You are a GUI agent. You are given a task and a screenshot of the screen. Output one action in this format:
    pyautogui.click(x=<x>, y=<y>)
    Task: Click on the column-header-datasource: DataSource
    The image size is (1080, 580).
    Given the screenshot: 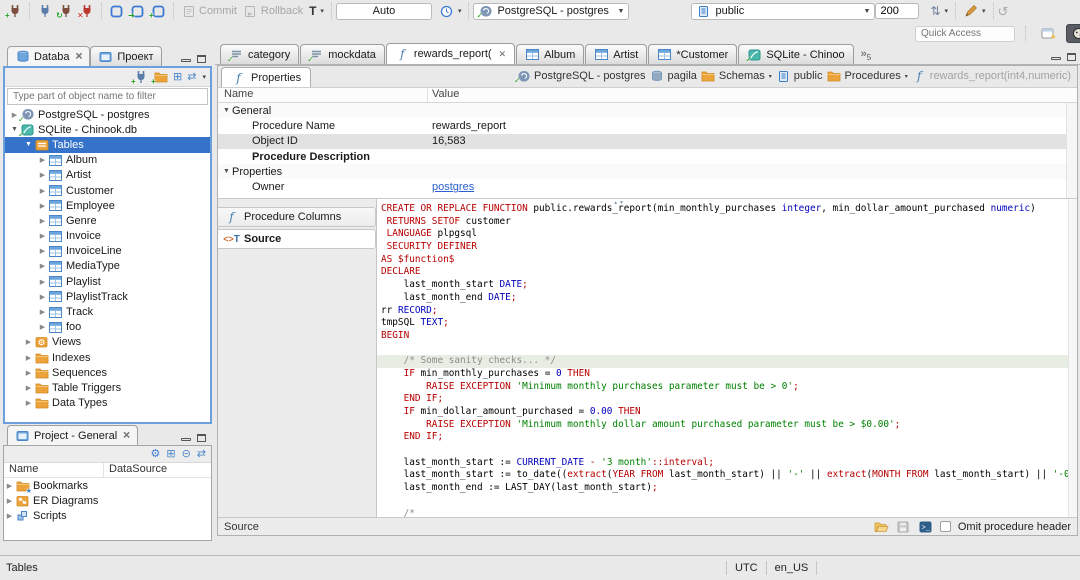 What is the action you would take?
    pyautogui.click(x=135, y=470)
    